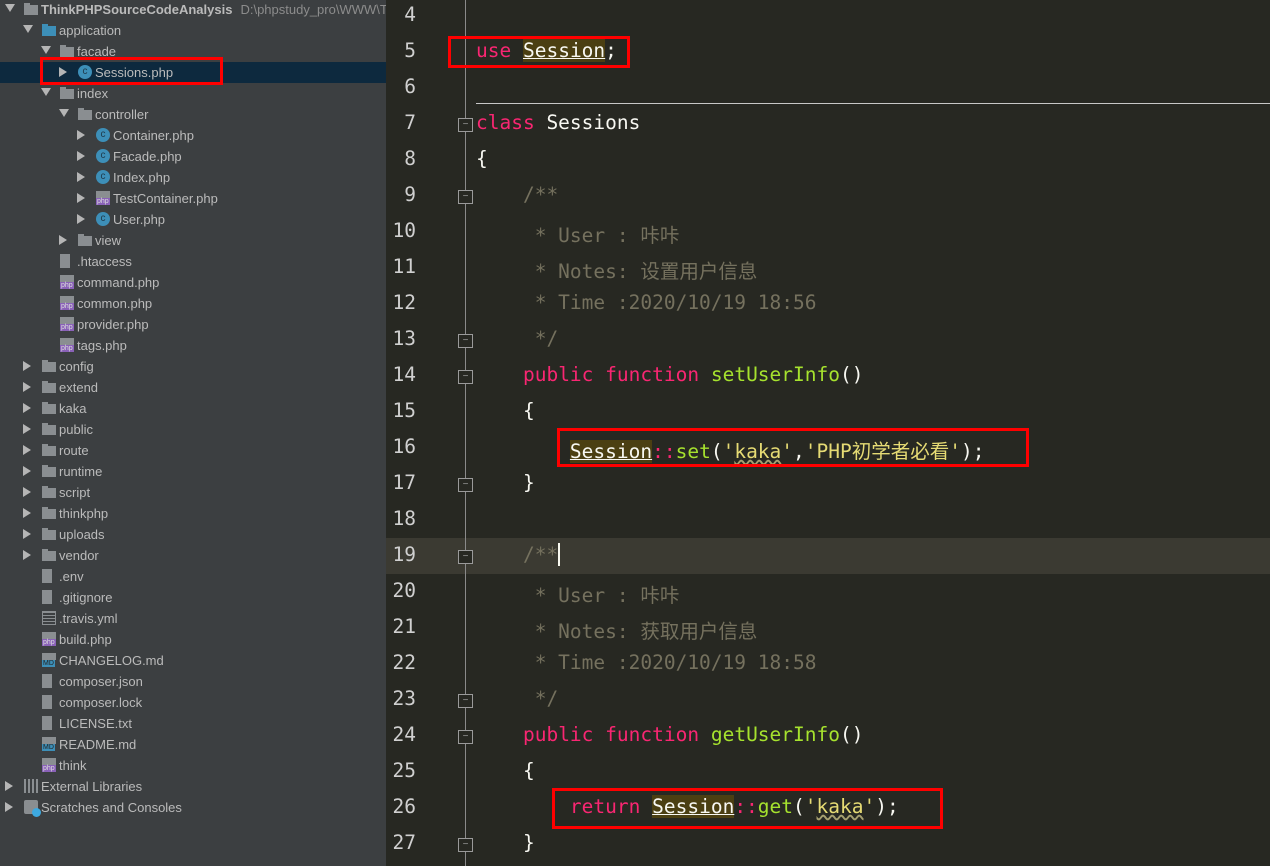 Image resolution: width=1270 pixels, height=866 pixels. What do you see at coordinates (165, 198) in the screenshot?
I see `tree-item-label: TestContainer.php` at bounding box center [165, 198].